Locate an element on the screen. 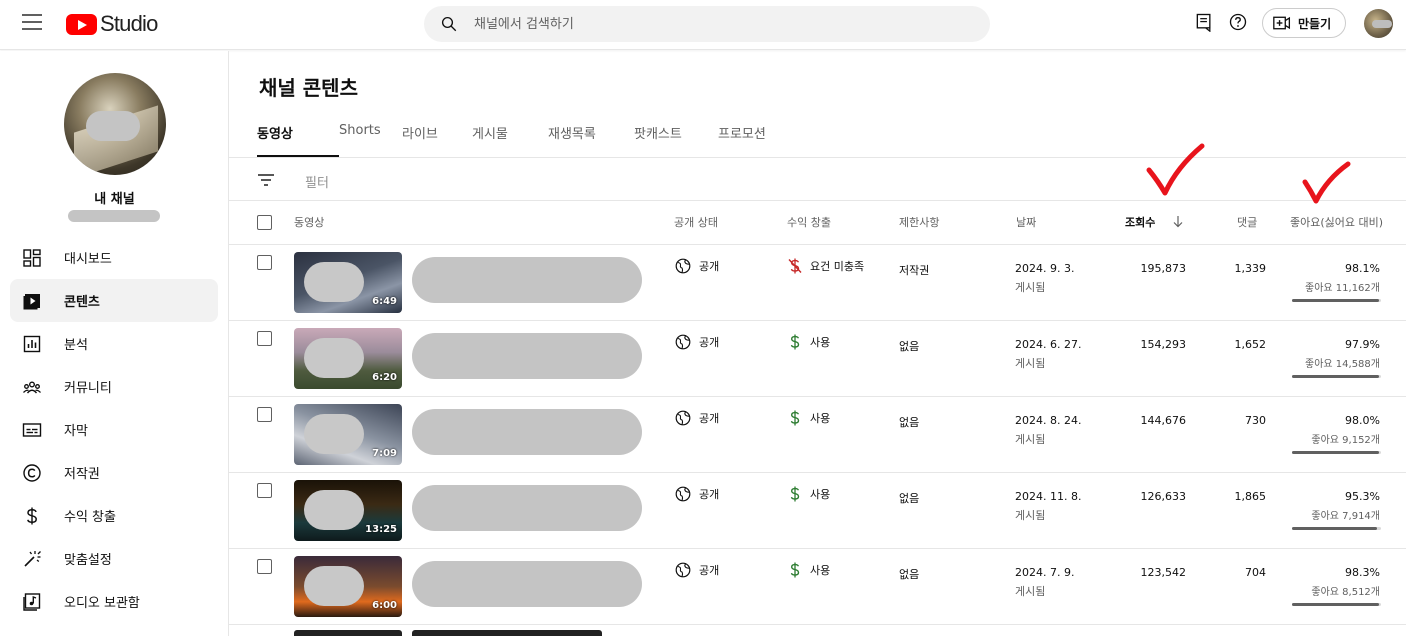  comments-count: 1,339 is located at coordinates (1251, 268).